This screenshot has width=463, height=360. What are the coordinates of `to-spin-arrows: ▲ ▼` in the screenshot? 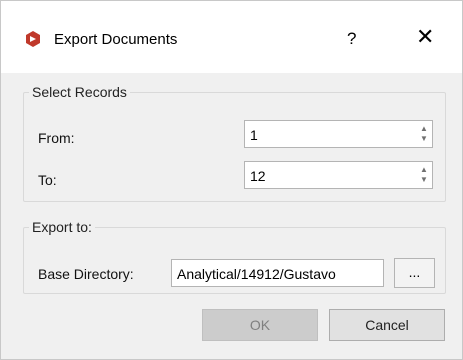 It's located at (424, 175).